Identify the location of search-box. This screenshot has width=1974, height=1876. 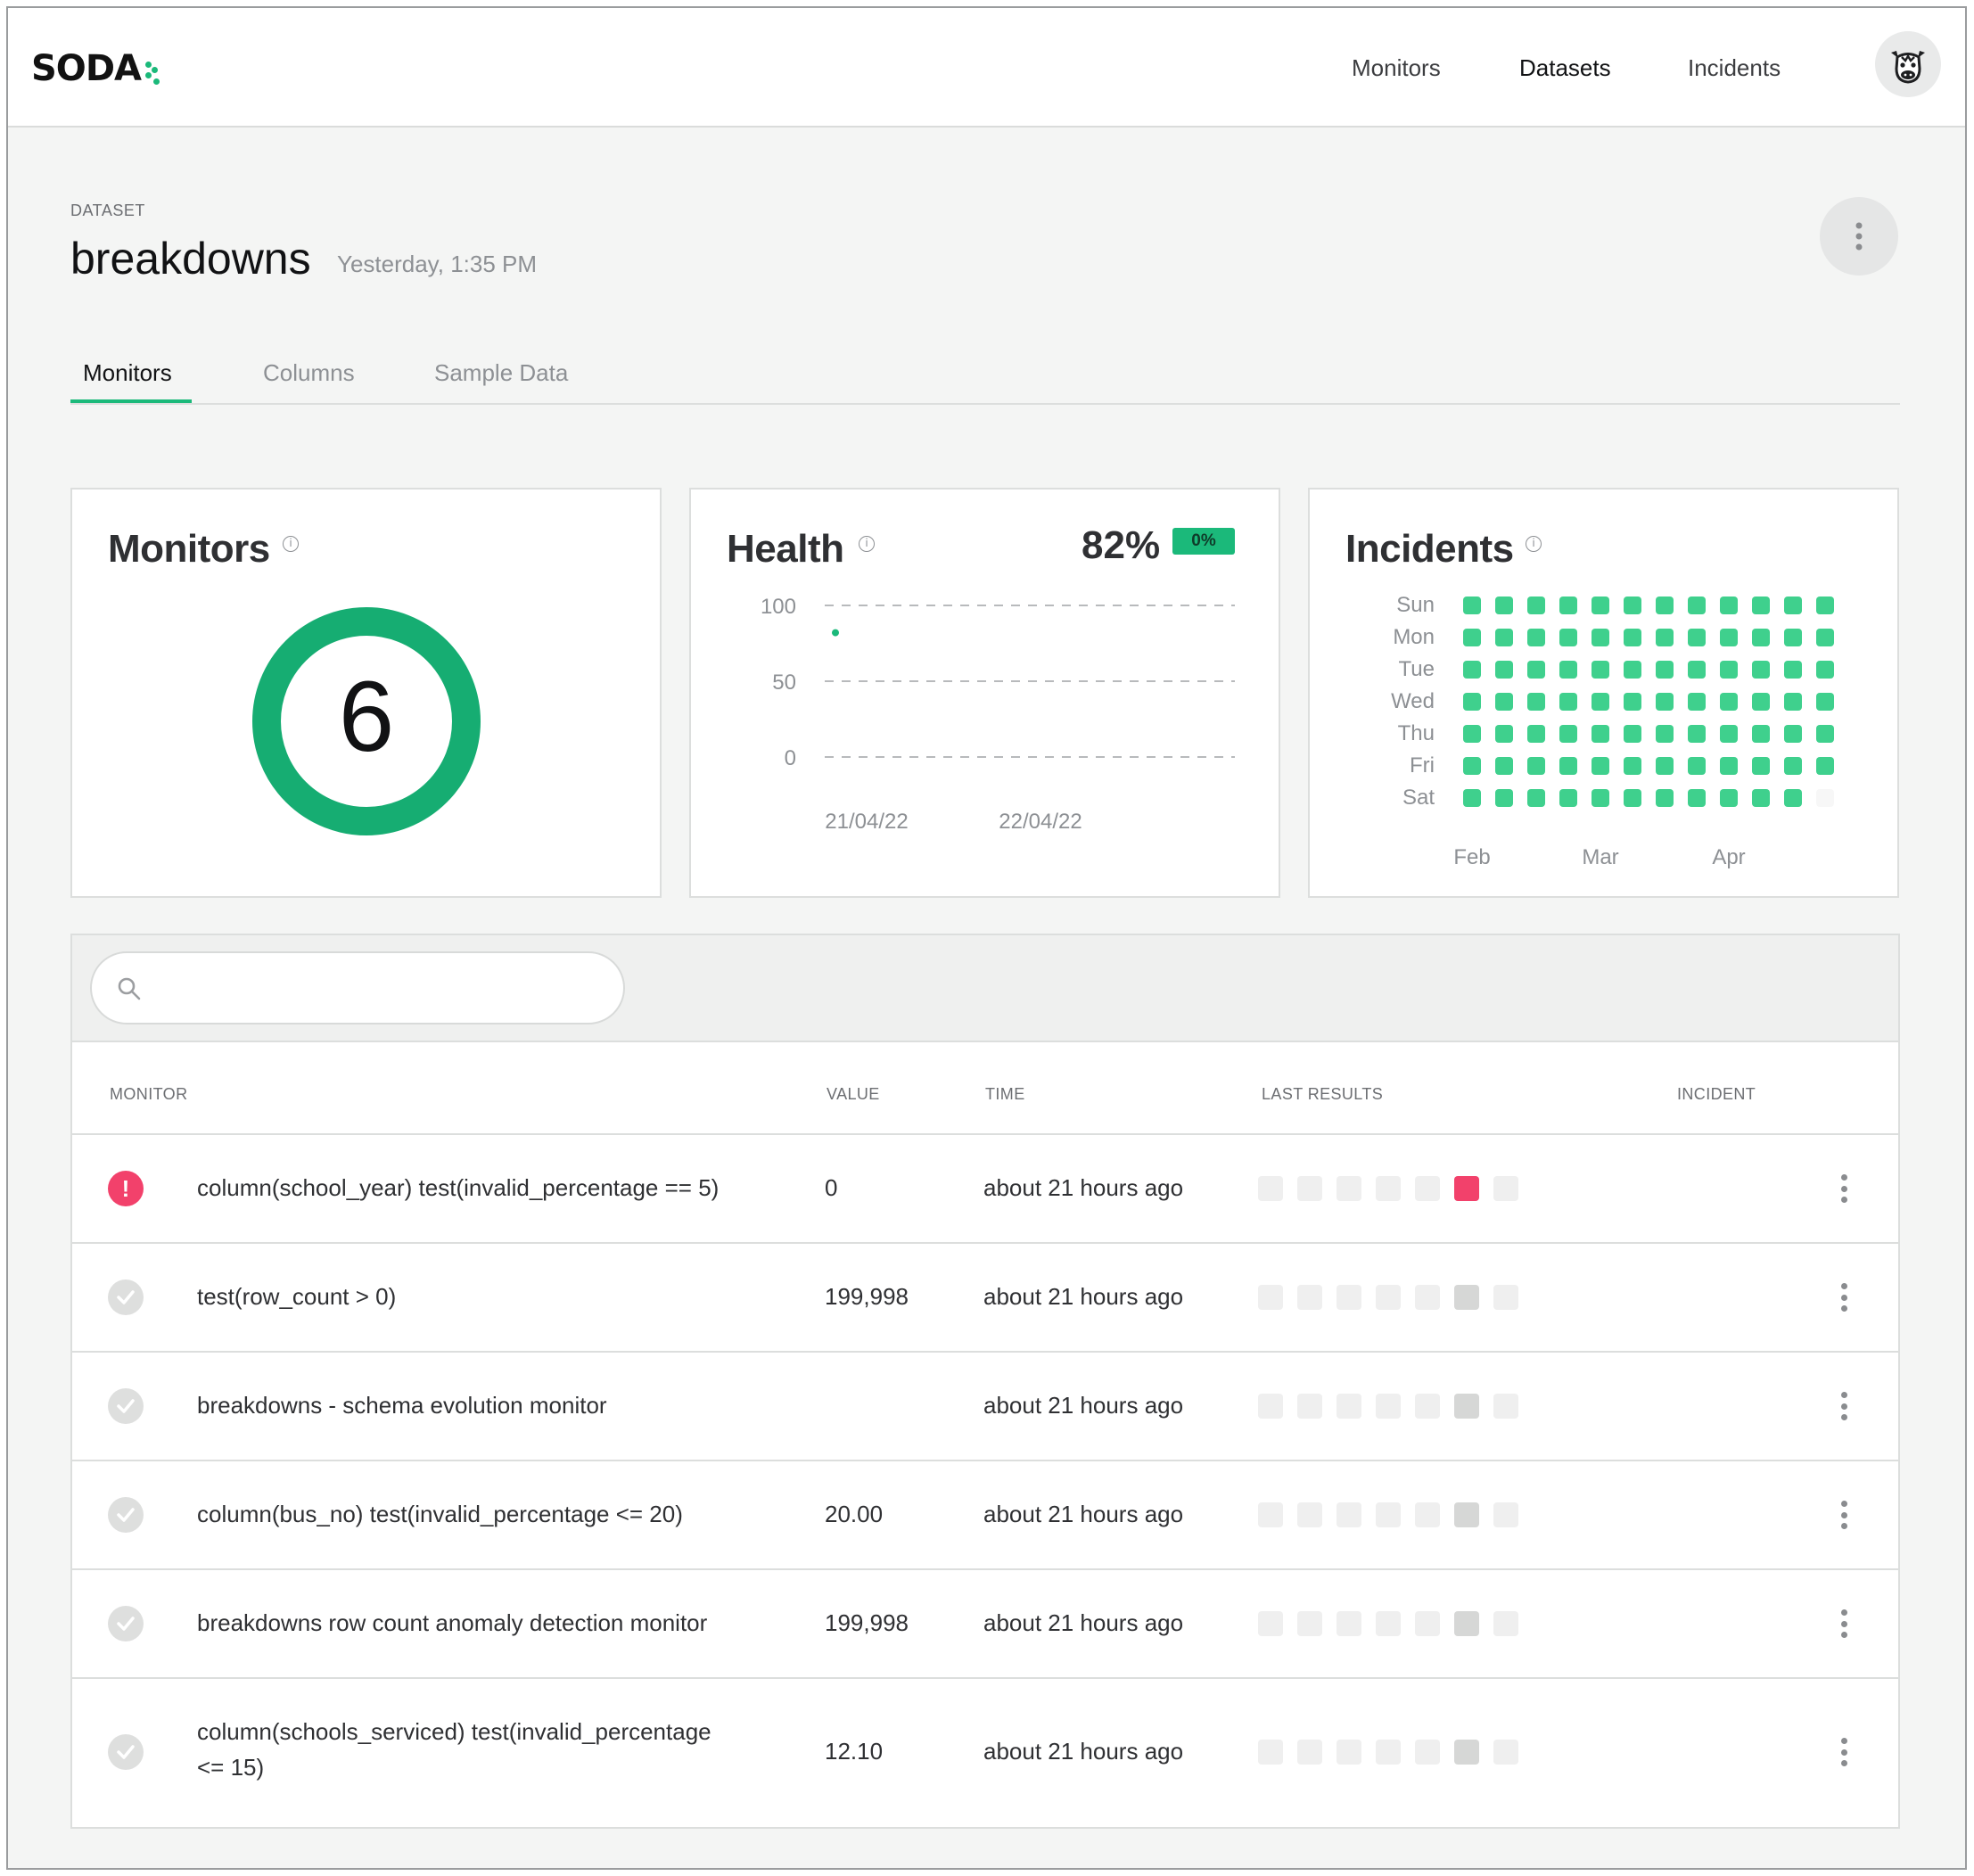
(357, 987).